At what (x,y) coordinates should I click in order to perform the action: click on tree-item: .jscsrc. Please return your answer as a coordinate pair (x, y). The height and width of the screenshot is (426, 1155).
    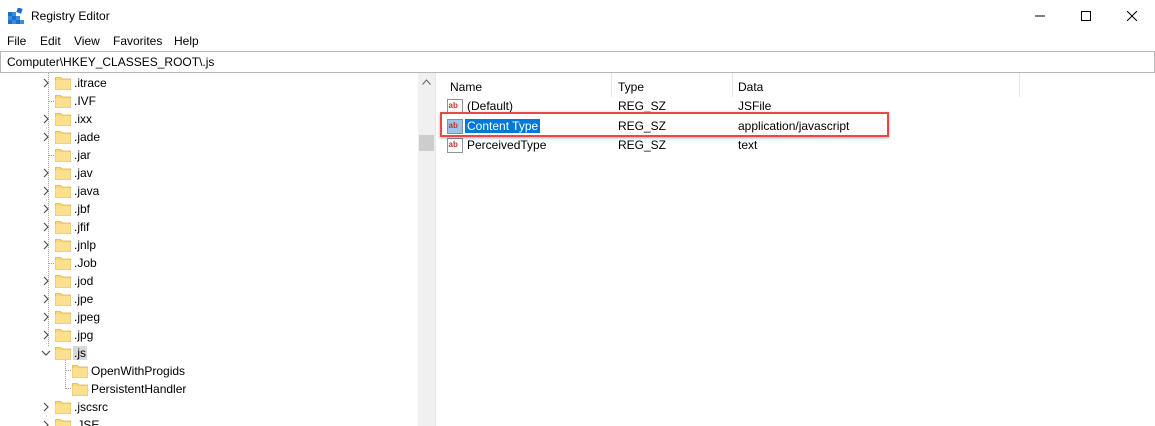
    Looking at the image, I should click on (209, 407).